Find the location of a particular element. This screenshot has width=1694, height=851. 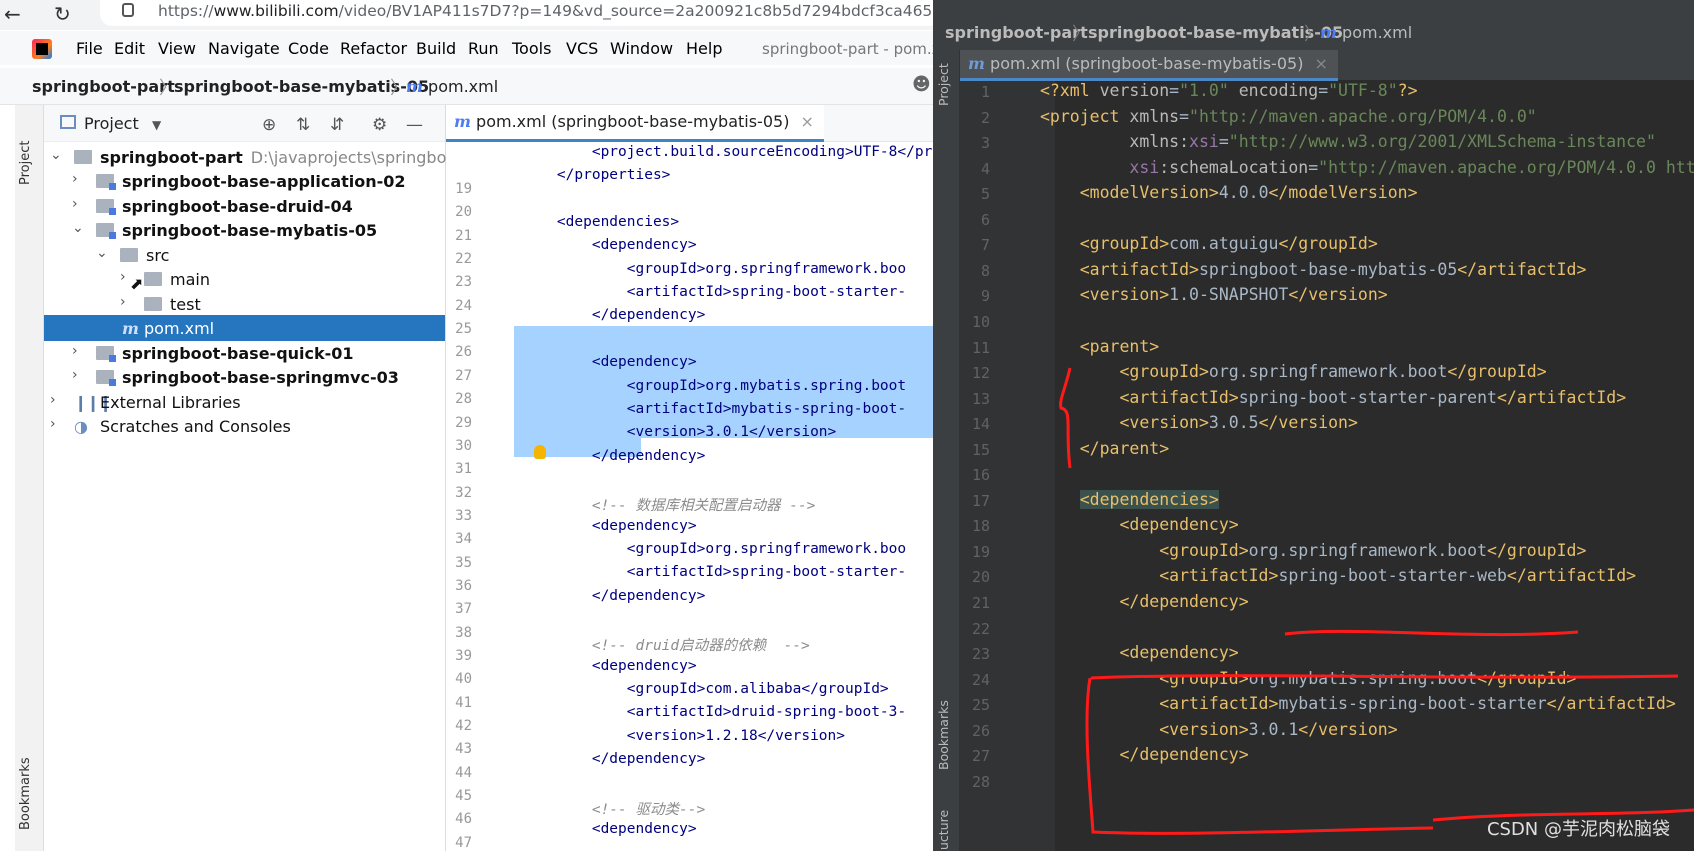

line-number: 28 is located at coordinates (980, 781).